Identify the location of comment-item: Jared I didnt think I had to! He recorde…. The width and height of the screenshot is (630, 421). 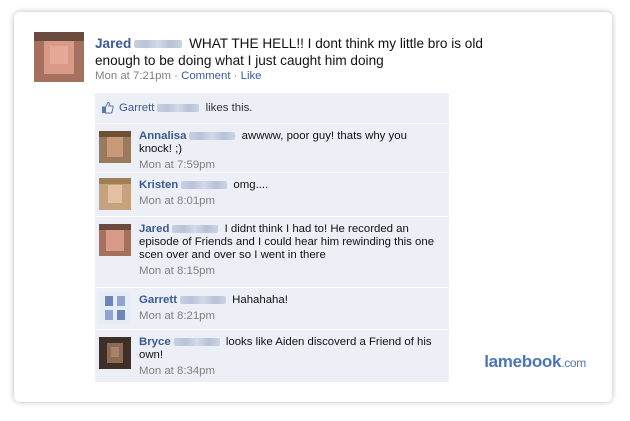
(272, 251).